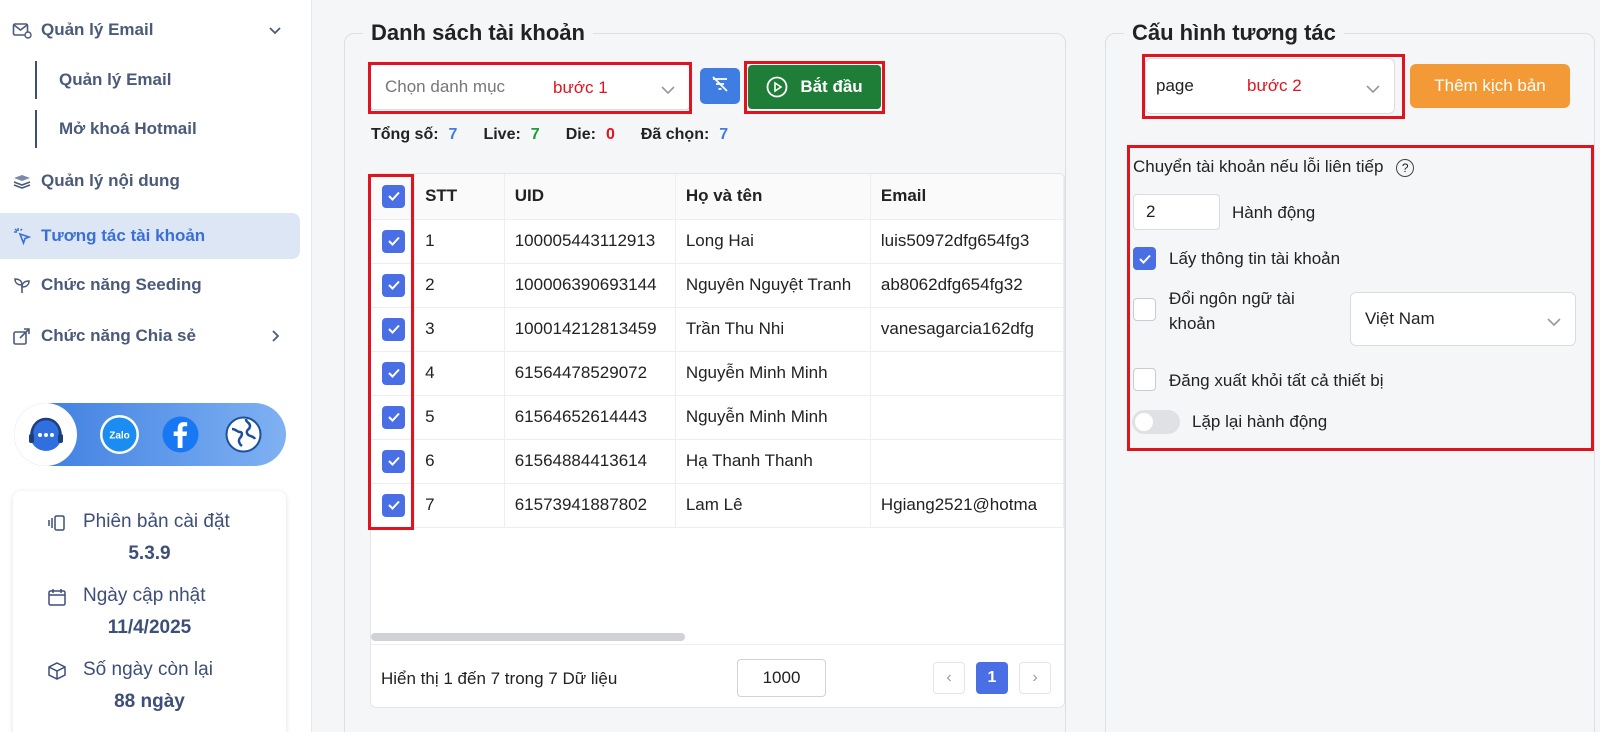  I want to click on table-header-row: STT UID Họ và tên Email, so click(717, 197).